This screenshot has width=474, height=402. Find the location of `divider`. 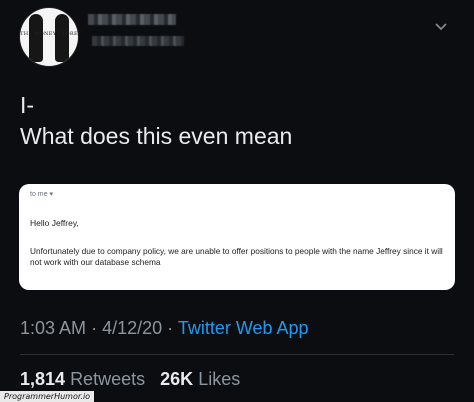

divider is located at coordinates (237, 354).